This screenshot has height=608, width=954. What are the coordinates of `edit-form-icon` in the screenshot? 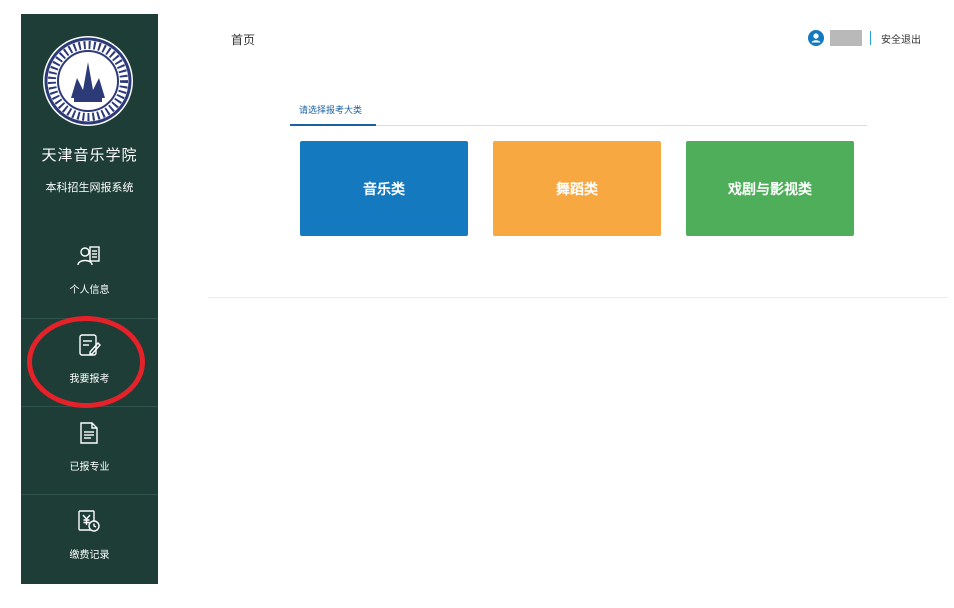 It's located at (90, 345).